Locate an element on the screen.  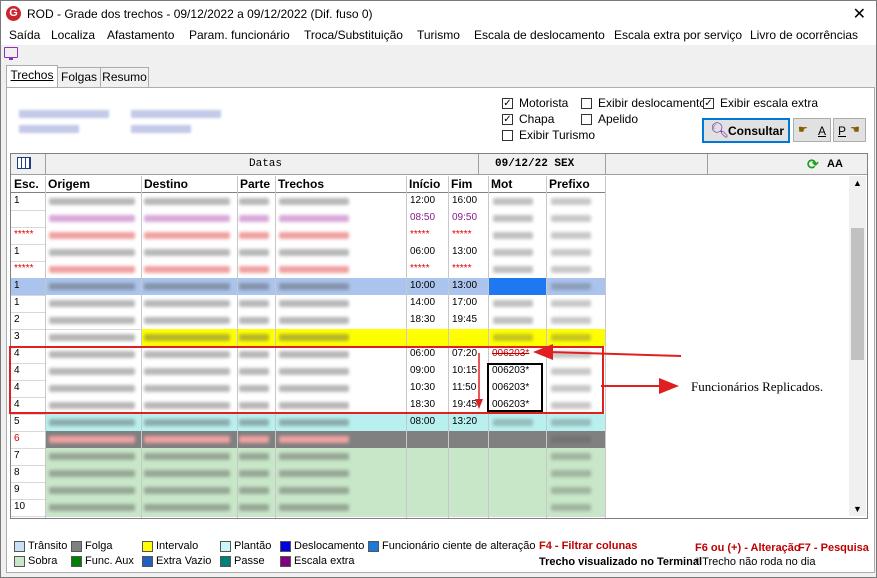
scroll-down-icon: ▼ is located at coordinates (857, 509).